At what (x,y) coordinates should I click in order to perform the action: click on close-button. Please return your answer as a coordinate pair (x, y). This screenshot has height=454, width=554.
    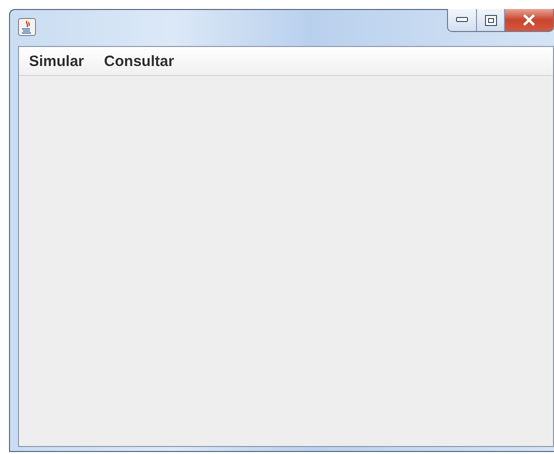
    Looking at the image, I should click on (528, 20).